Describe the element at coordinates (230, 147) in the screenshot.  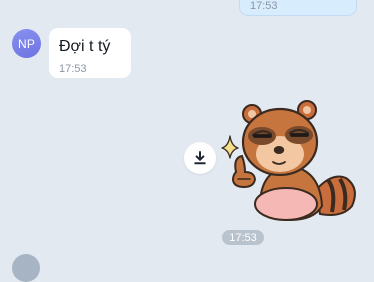
I see `sparkle-icon` at that location.